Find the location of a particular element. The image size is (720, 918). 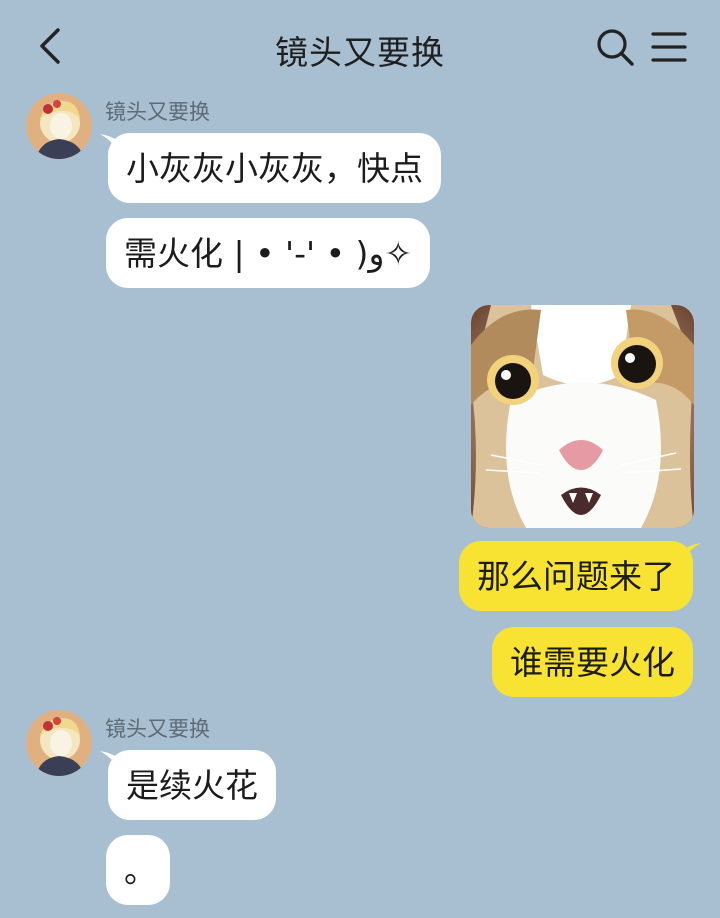

message-text: 是续火花 is located at coordinates (192, 785).